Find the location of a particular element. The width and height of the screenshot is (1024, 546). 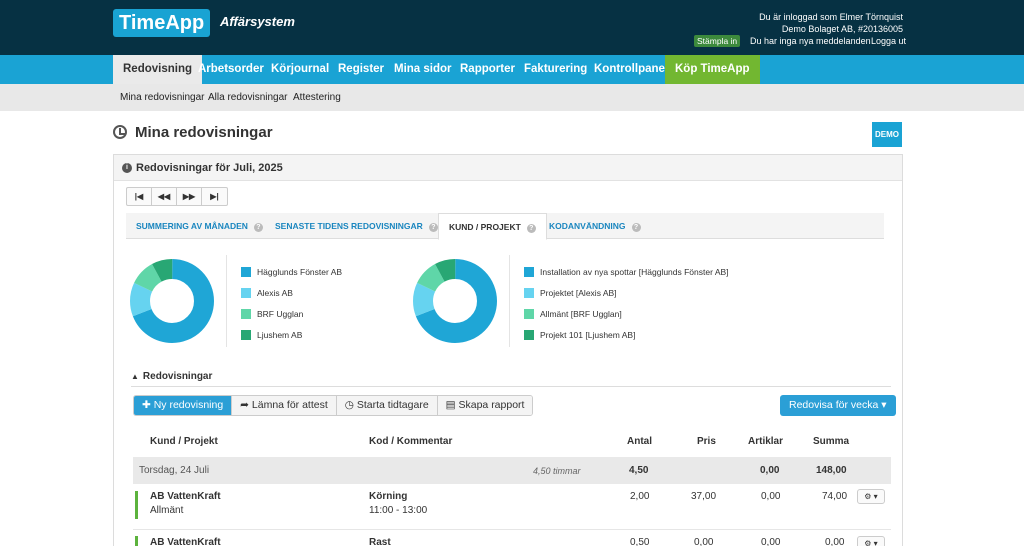

gear-icon: ⚙ ▾ is located at coordinates (871, 542).